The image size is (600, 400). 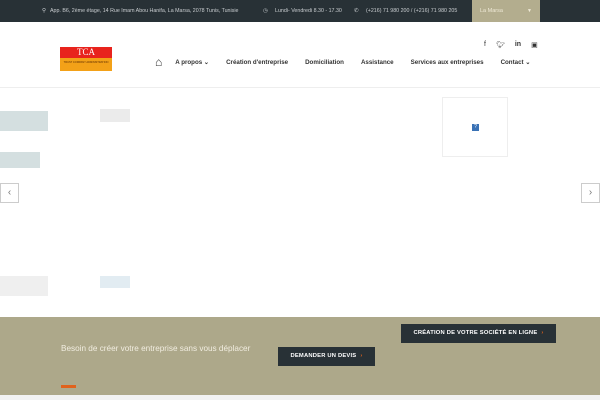 I want to click on demander-devis-button: DEMANDER UN DEVIS ›, so click(x=326, y=356).